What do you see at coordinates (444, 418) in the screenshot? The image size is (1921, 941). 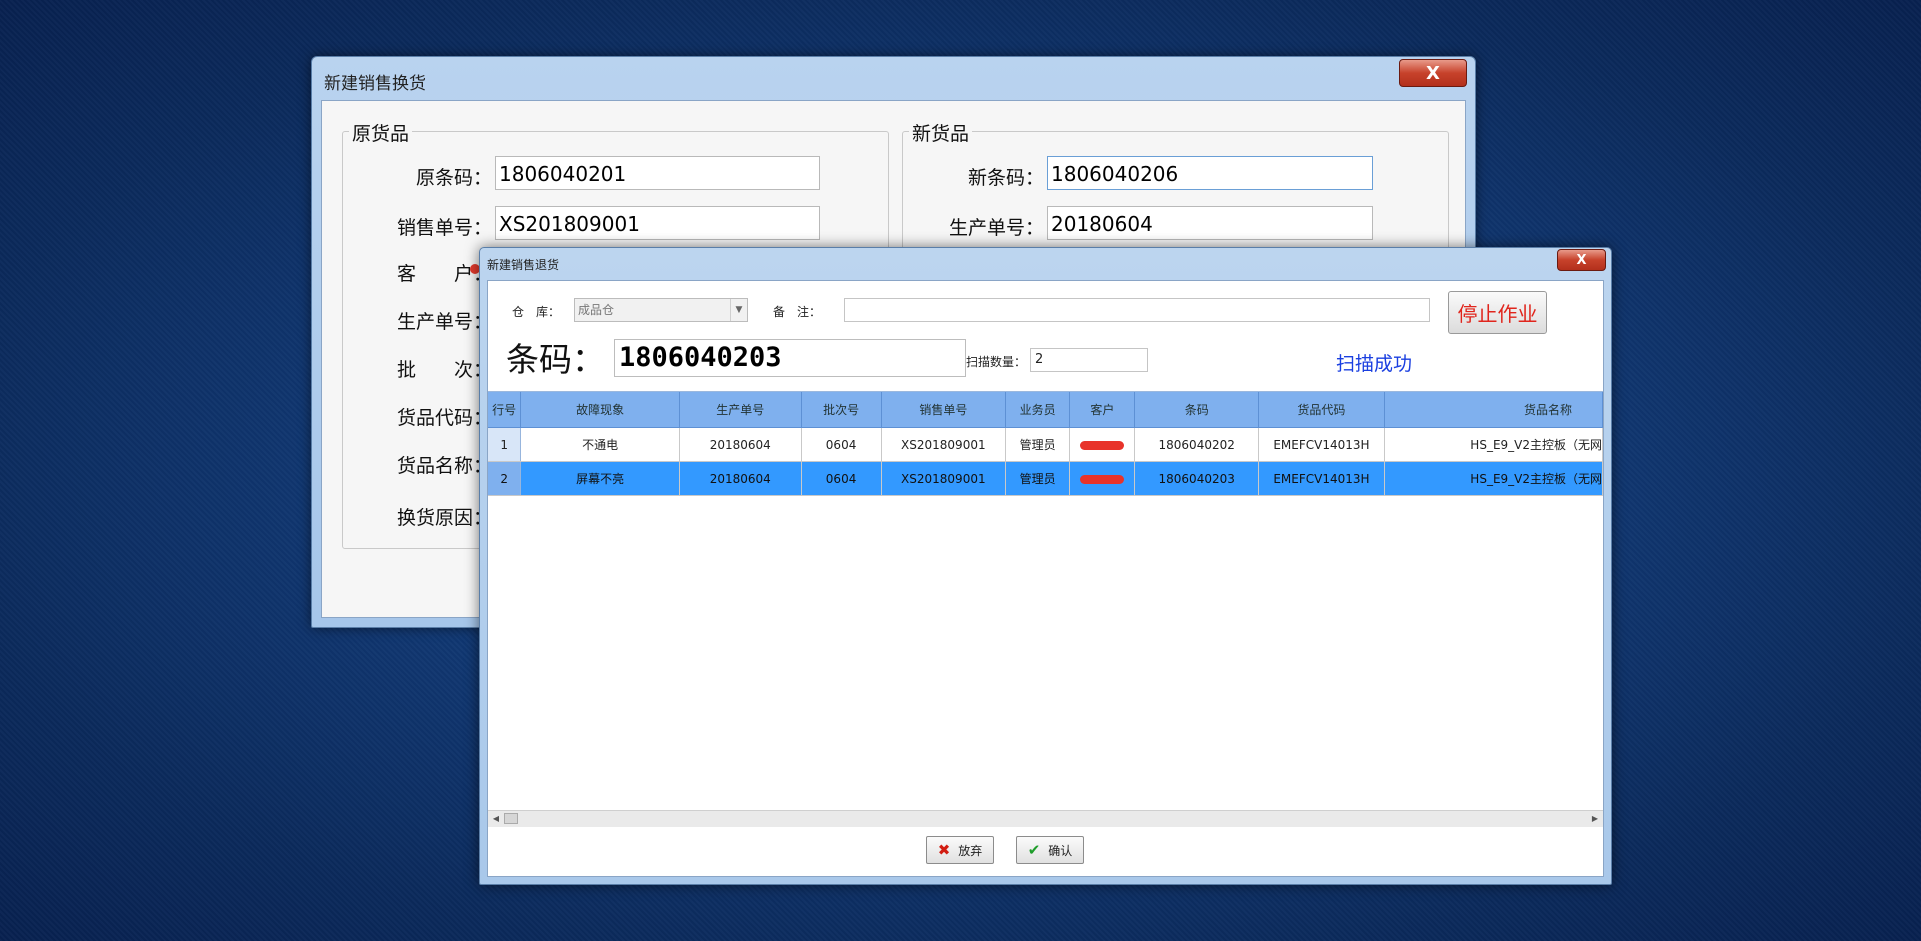 I see `product-code-label: 货品代码：` at bounding box center [444, 418].